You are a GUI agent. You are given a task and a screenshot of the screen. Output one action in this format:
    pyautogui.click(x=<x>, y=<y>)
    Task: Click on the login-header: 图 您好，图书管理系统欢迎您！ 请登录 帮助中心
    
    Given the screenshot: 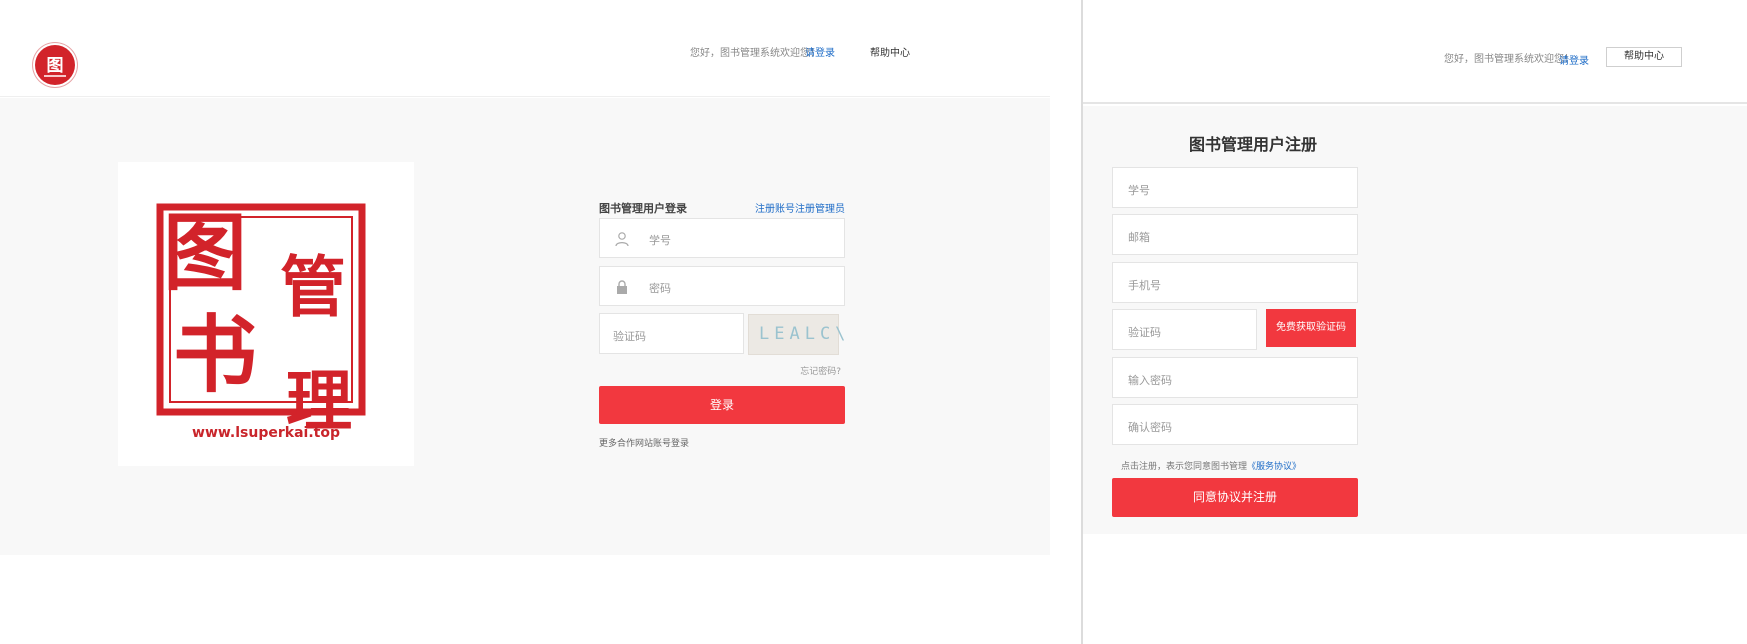 What is the action you would take?
    pyautogui.click(x=525, y=48)
    